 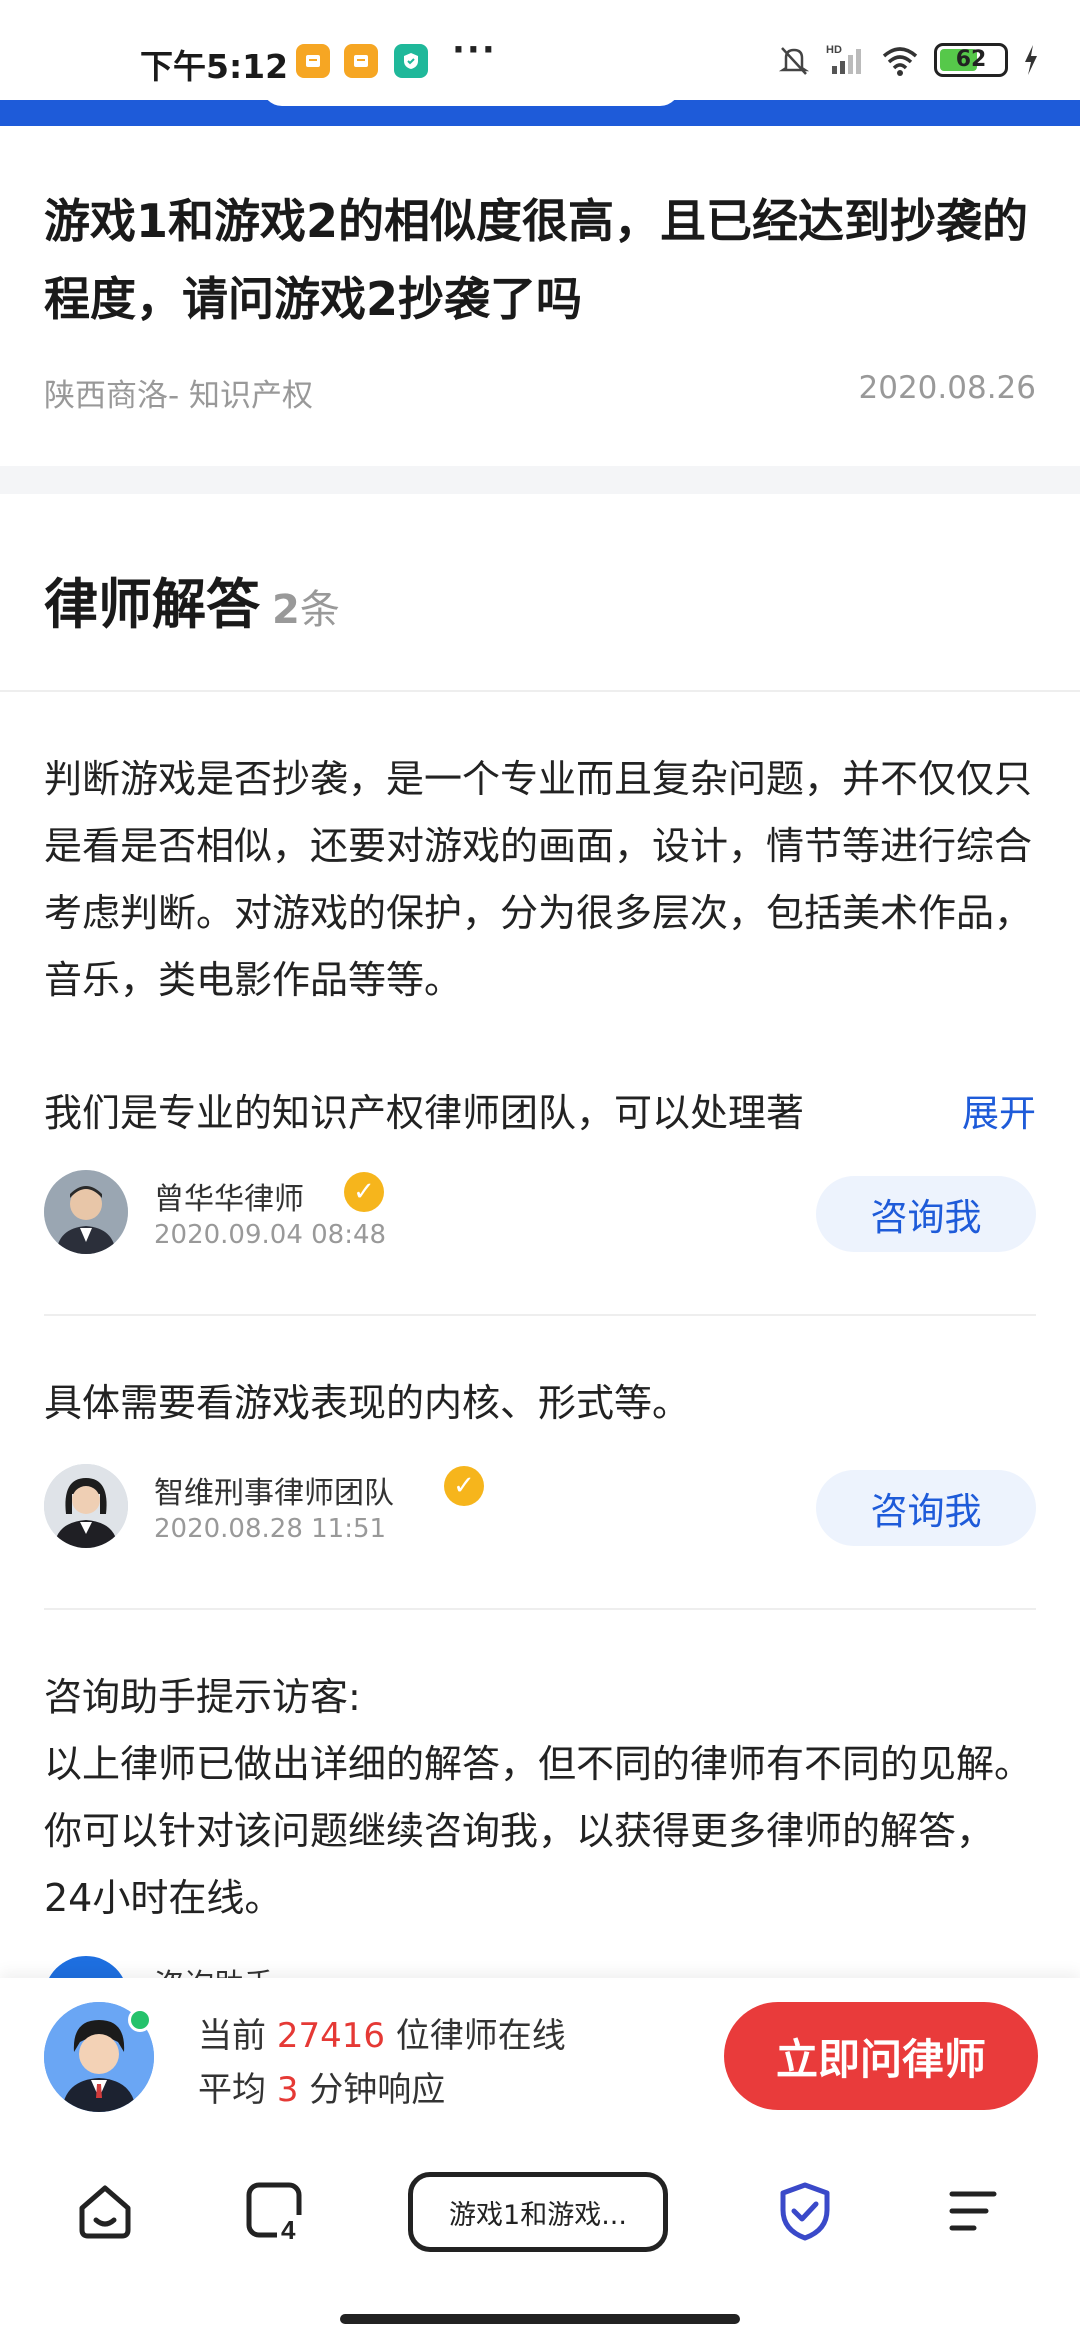 I want to click on battery-icon: 62, so click(x=971, y=60).